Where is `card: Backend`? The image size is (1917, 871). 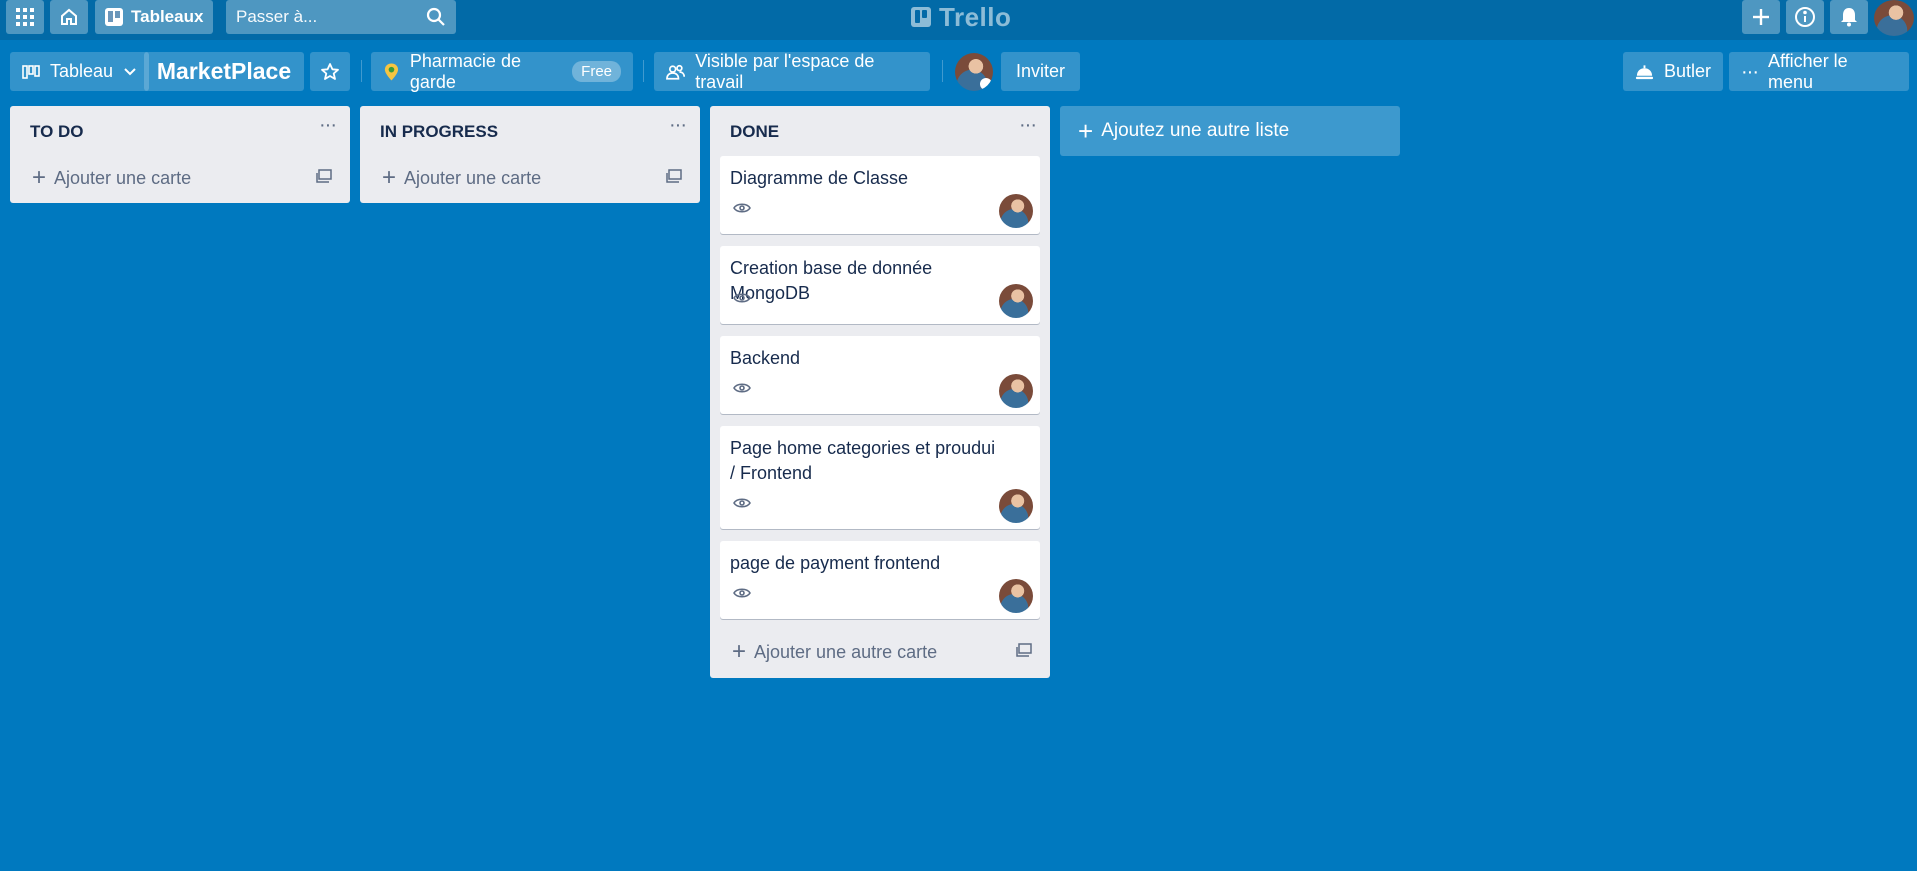
card: Backend is located at coordinates (880, 375).